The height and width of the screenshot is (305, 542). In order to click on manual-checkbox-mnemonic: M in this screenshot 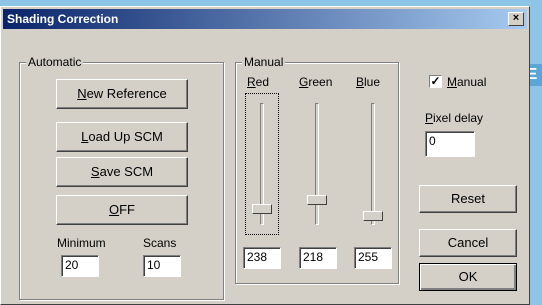, I will do `click(452, 82)`.